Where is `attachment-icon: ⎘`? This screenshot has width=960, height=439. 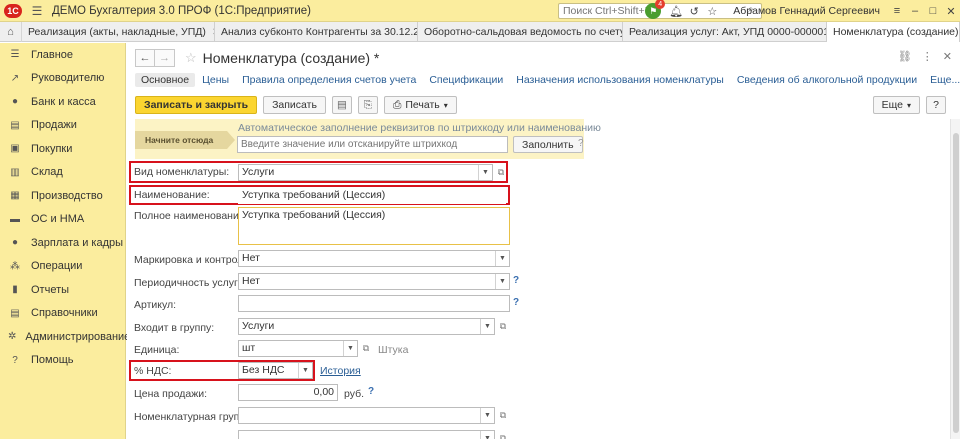 attachment-icon: ⎘ is located at coordinates (367, 105).